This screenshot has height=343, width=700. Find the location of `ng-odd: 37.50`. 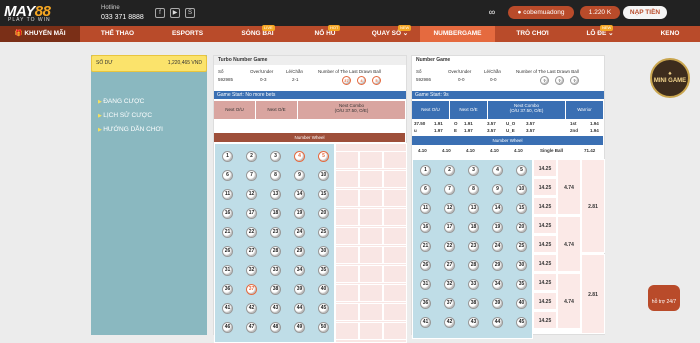

ng-odd: 37.50 is located at coordinates (419, 123).